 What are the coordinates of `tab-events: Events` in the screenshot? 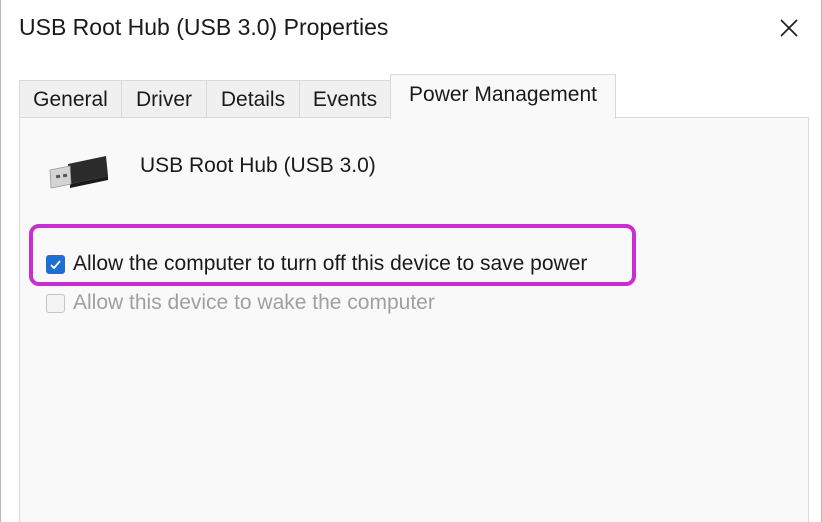 It's located at (345, 99).